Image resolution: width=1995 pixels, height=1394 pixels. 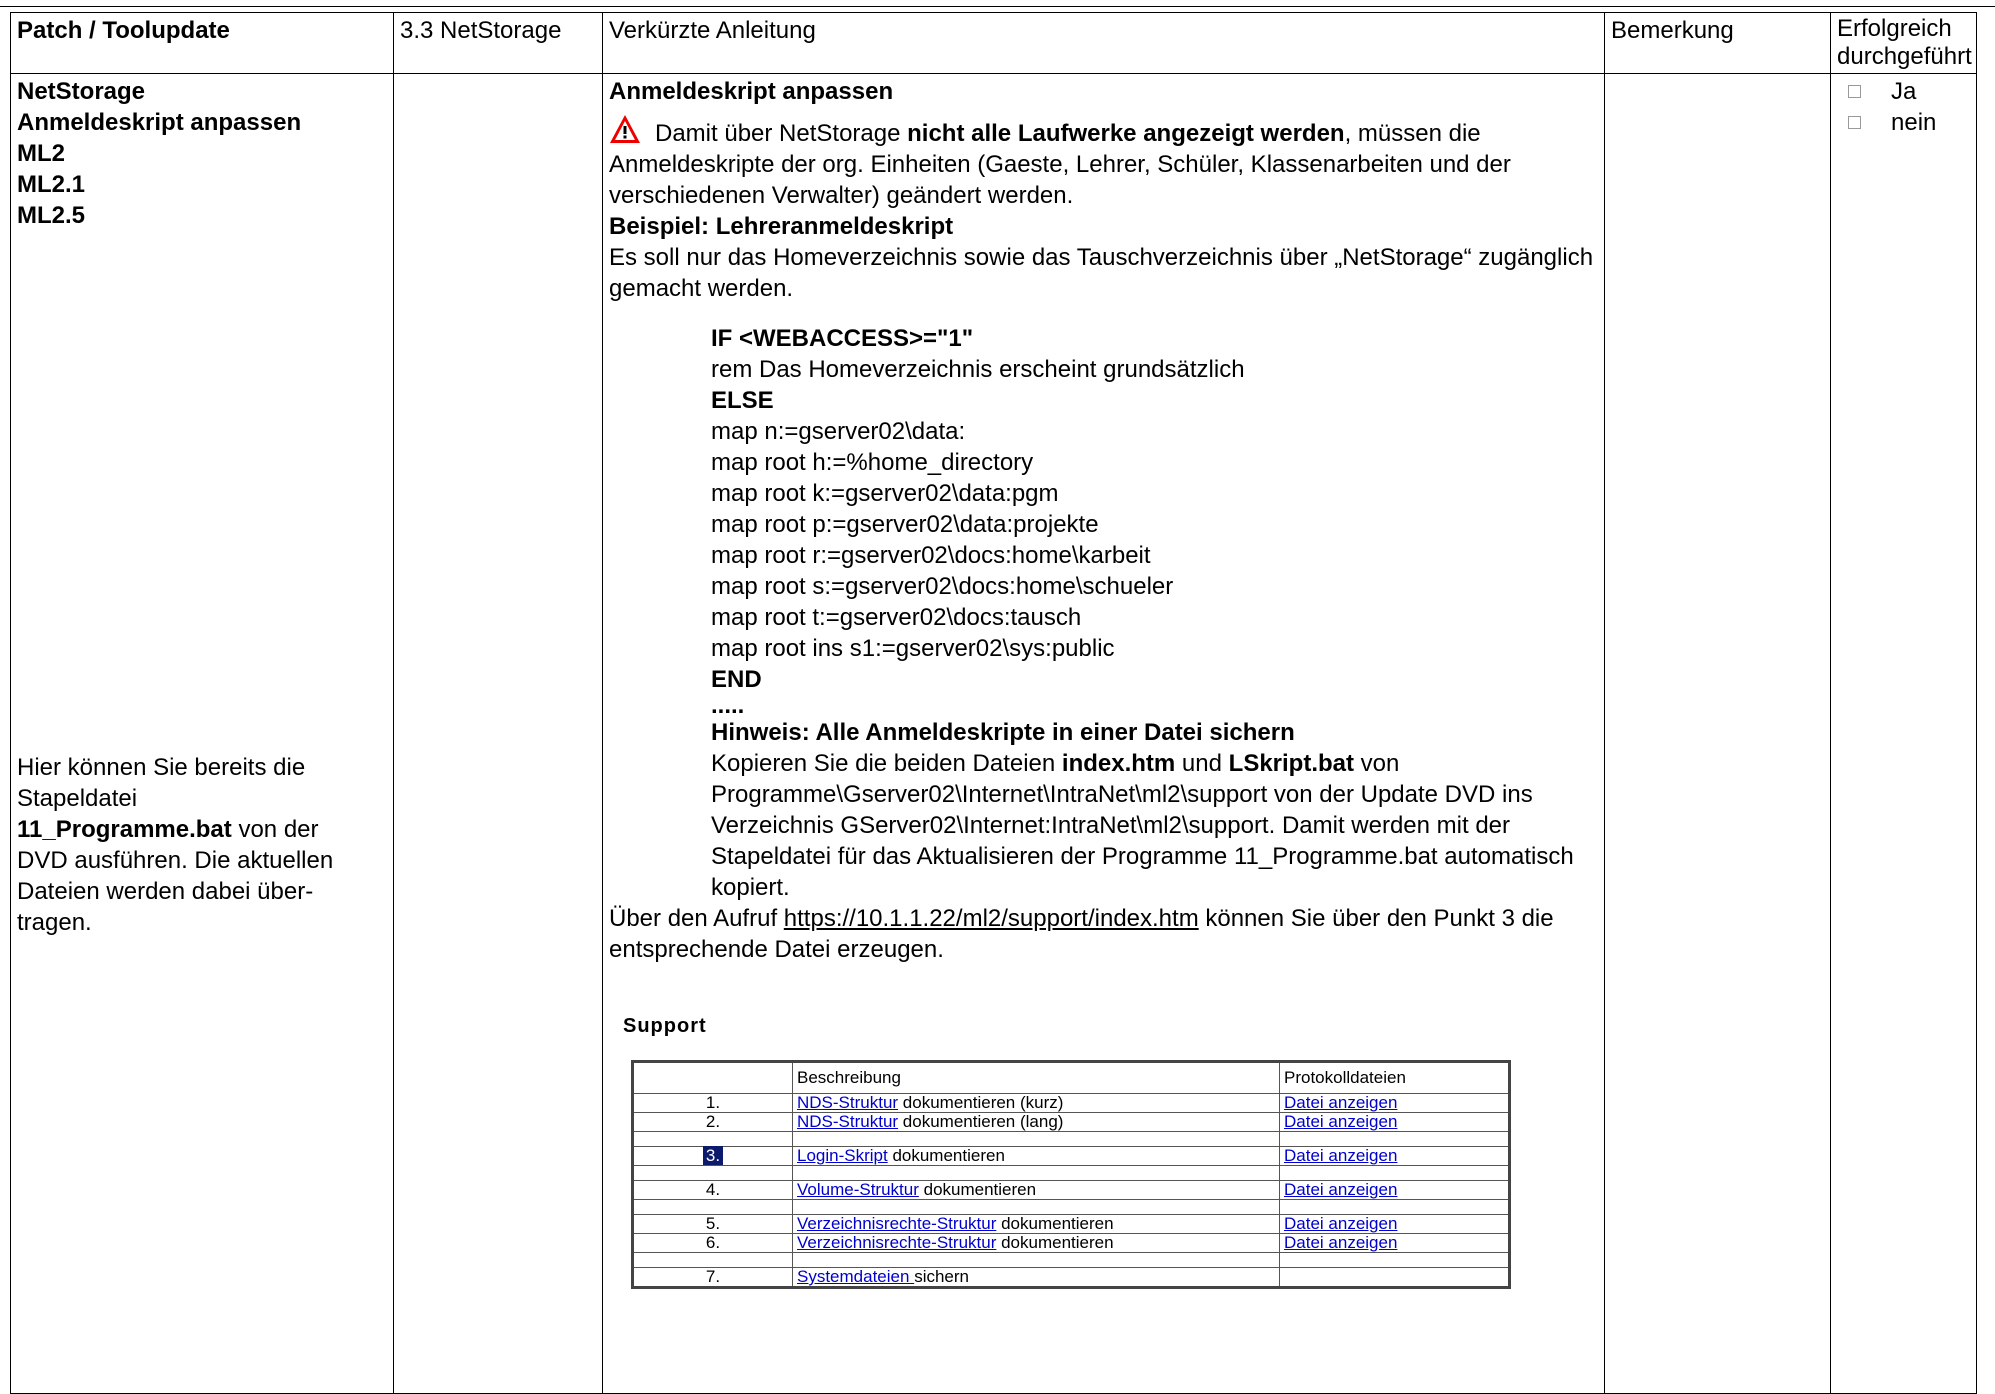 What do you see at coordinates (41, 153) in the screenshot?
I see `left-title-3: ML2` at bounding box center [41, 153].